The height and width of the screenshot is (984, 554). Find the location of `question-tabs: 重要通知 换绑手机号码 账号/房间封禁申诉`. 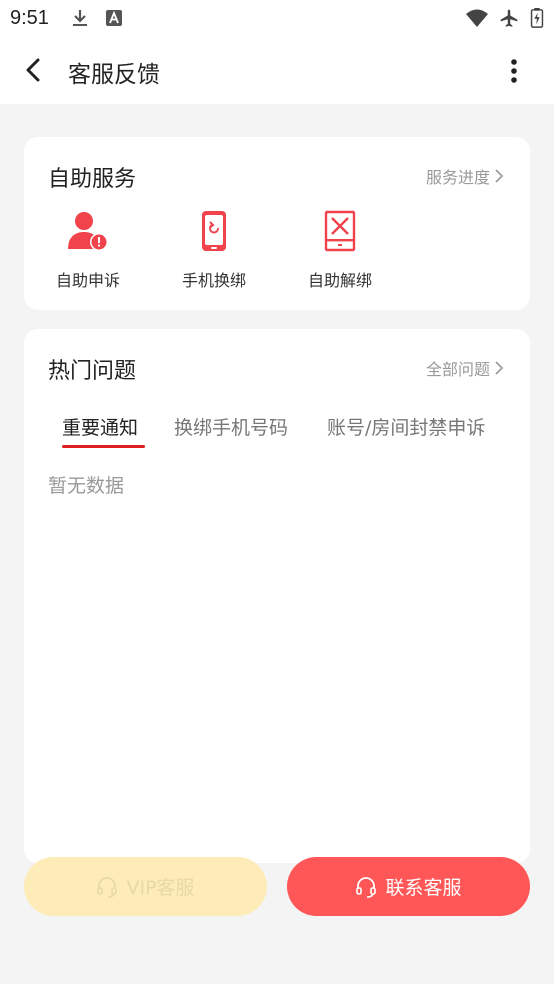

question-tabs: 重要通知 换绑手机号码 账号/房间封禁申诉 is located at coordinates (277, 433).